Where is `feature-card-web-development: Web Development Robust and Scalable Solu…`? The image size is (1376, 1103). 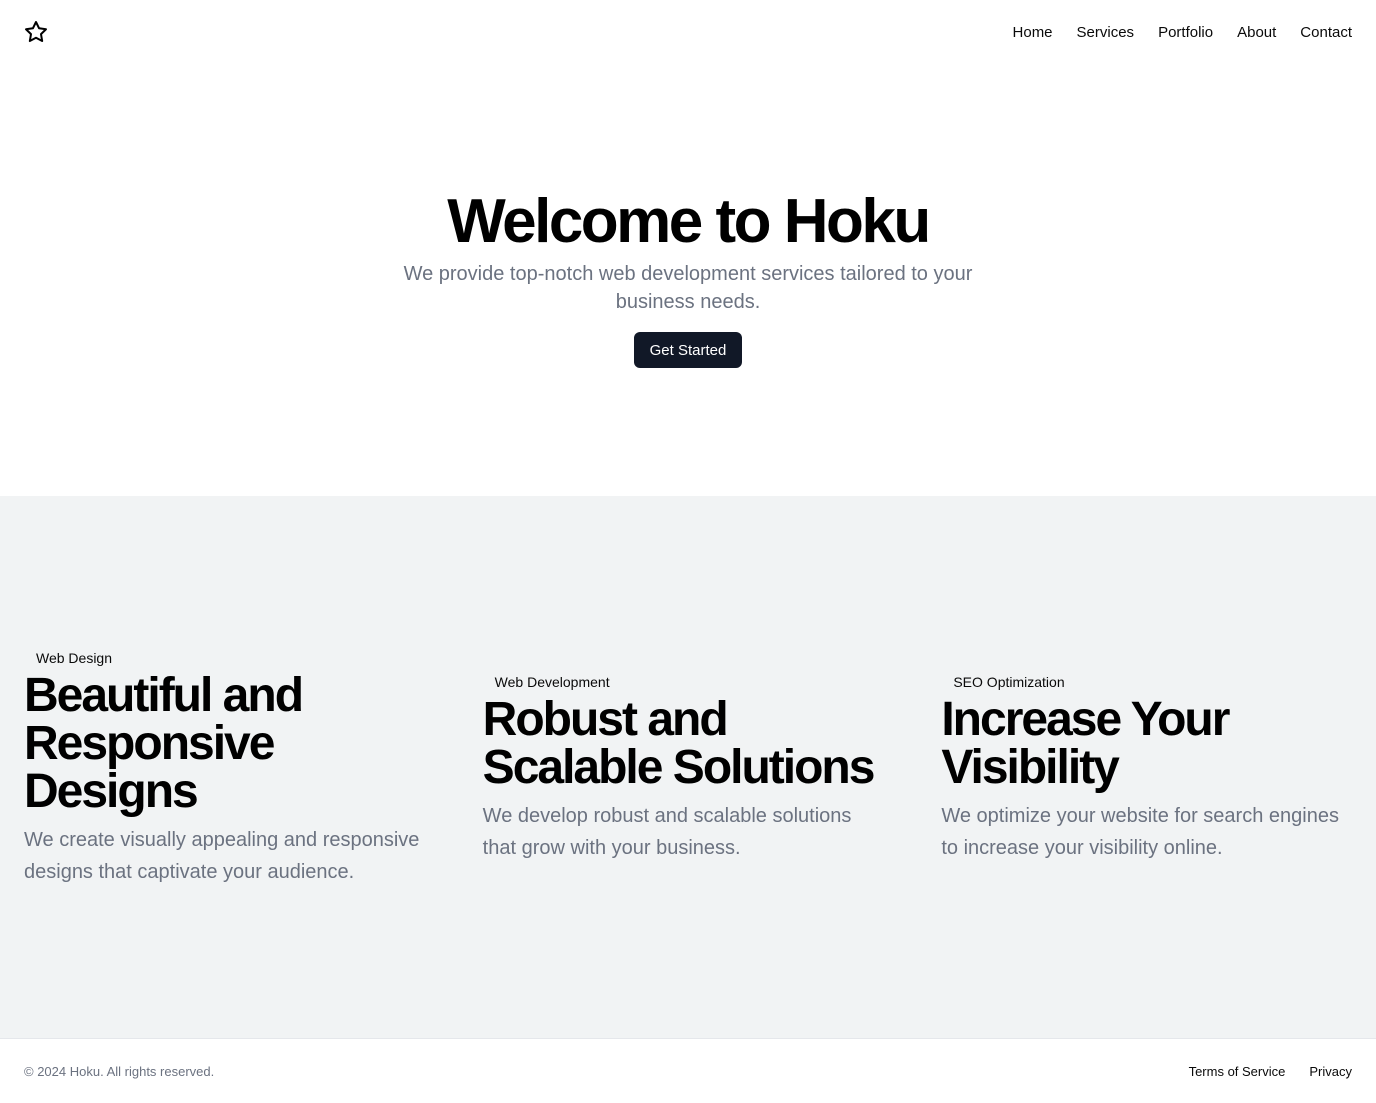 feature-card-web-development: Web Development Robust and Scalable Solu… is located at coordinates (688, 767).